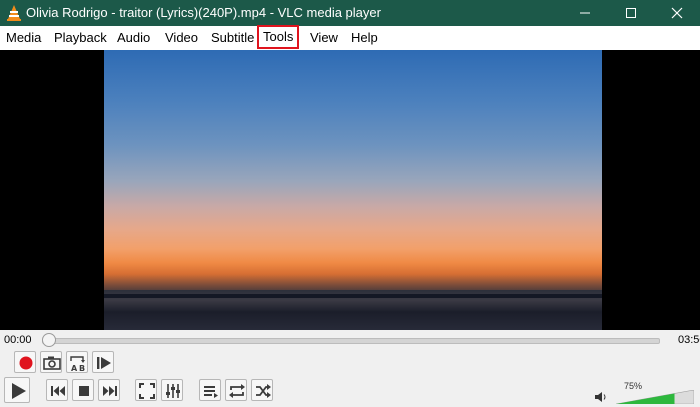 This screenshot has width=700, height=407. I want to click on fullscreen-icon, so click(147, 391).